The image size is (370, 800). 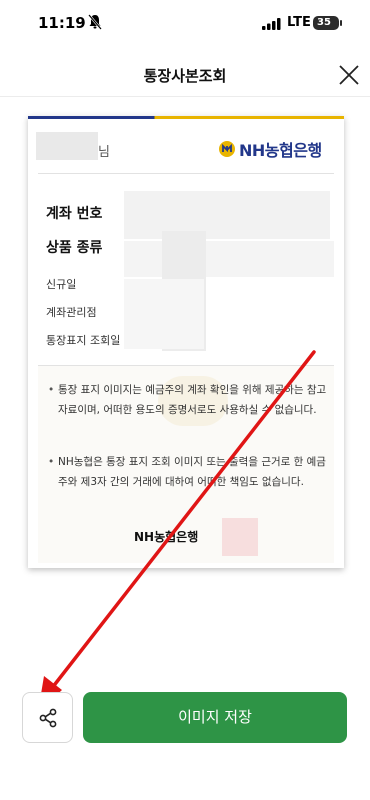 I want to click on network-label: LTE, so click(x=299, y=22).